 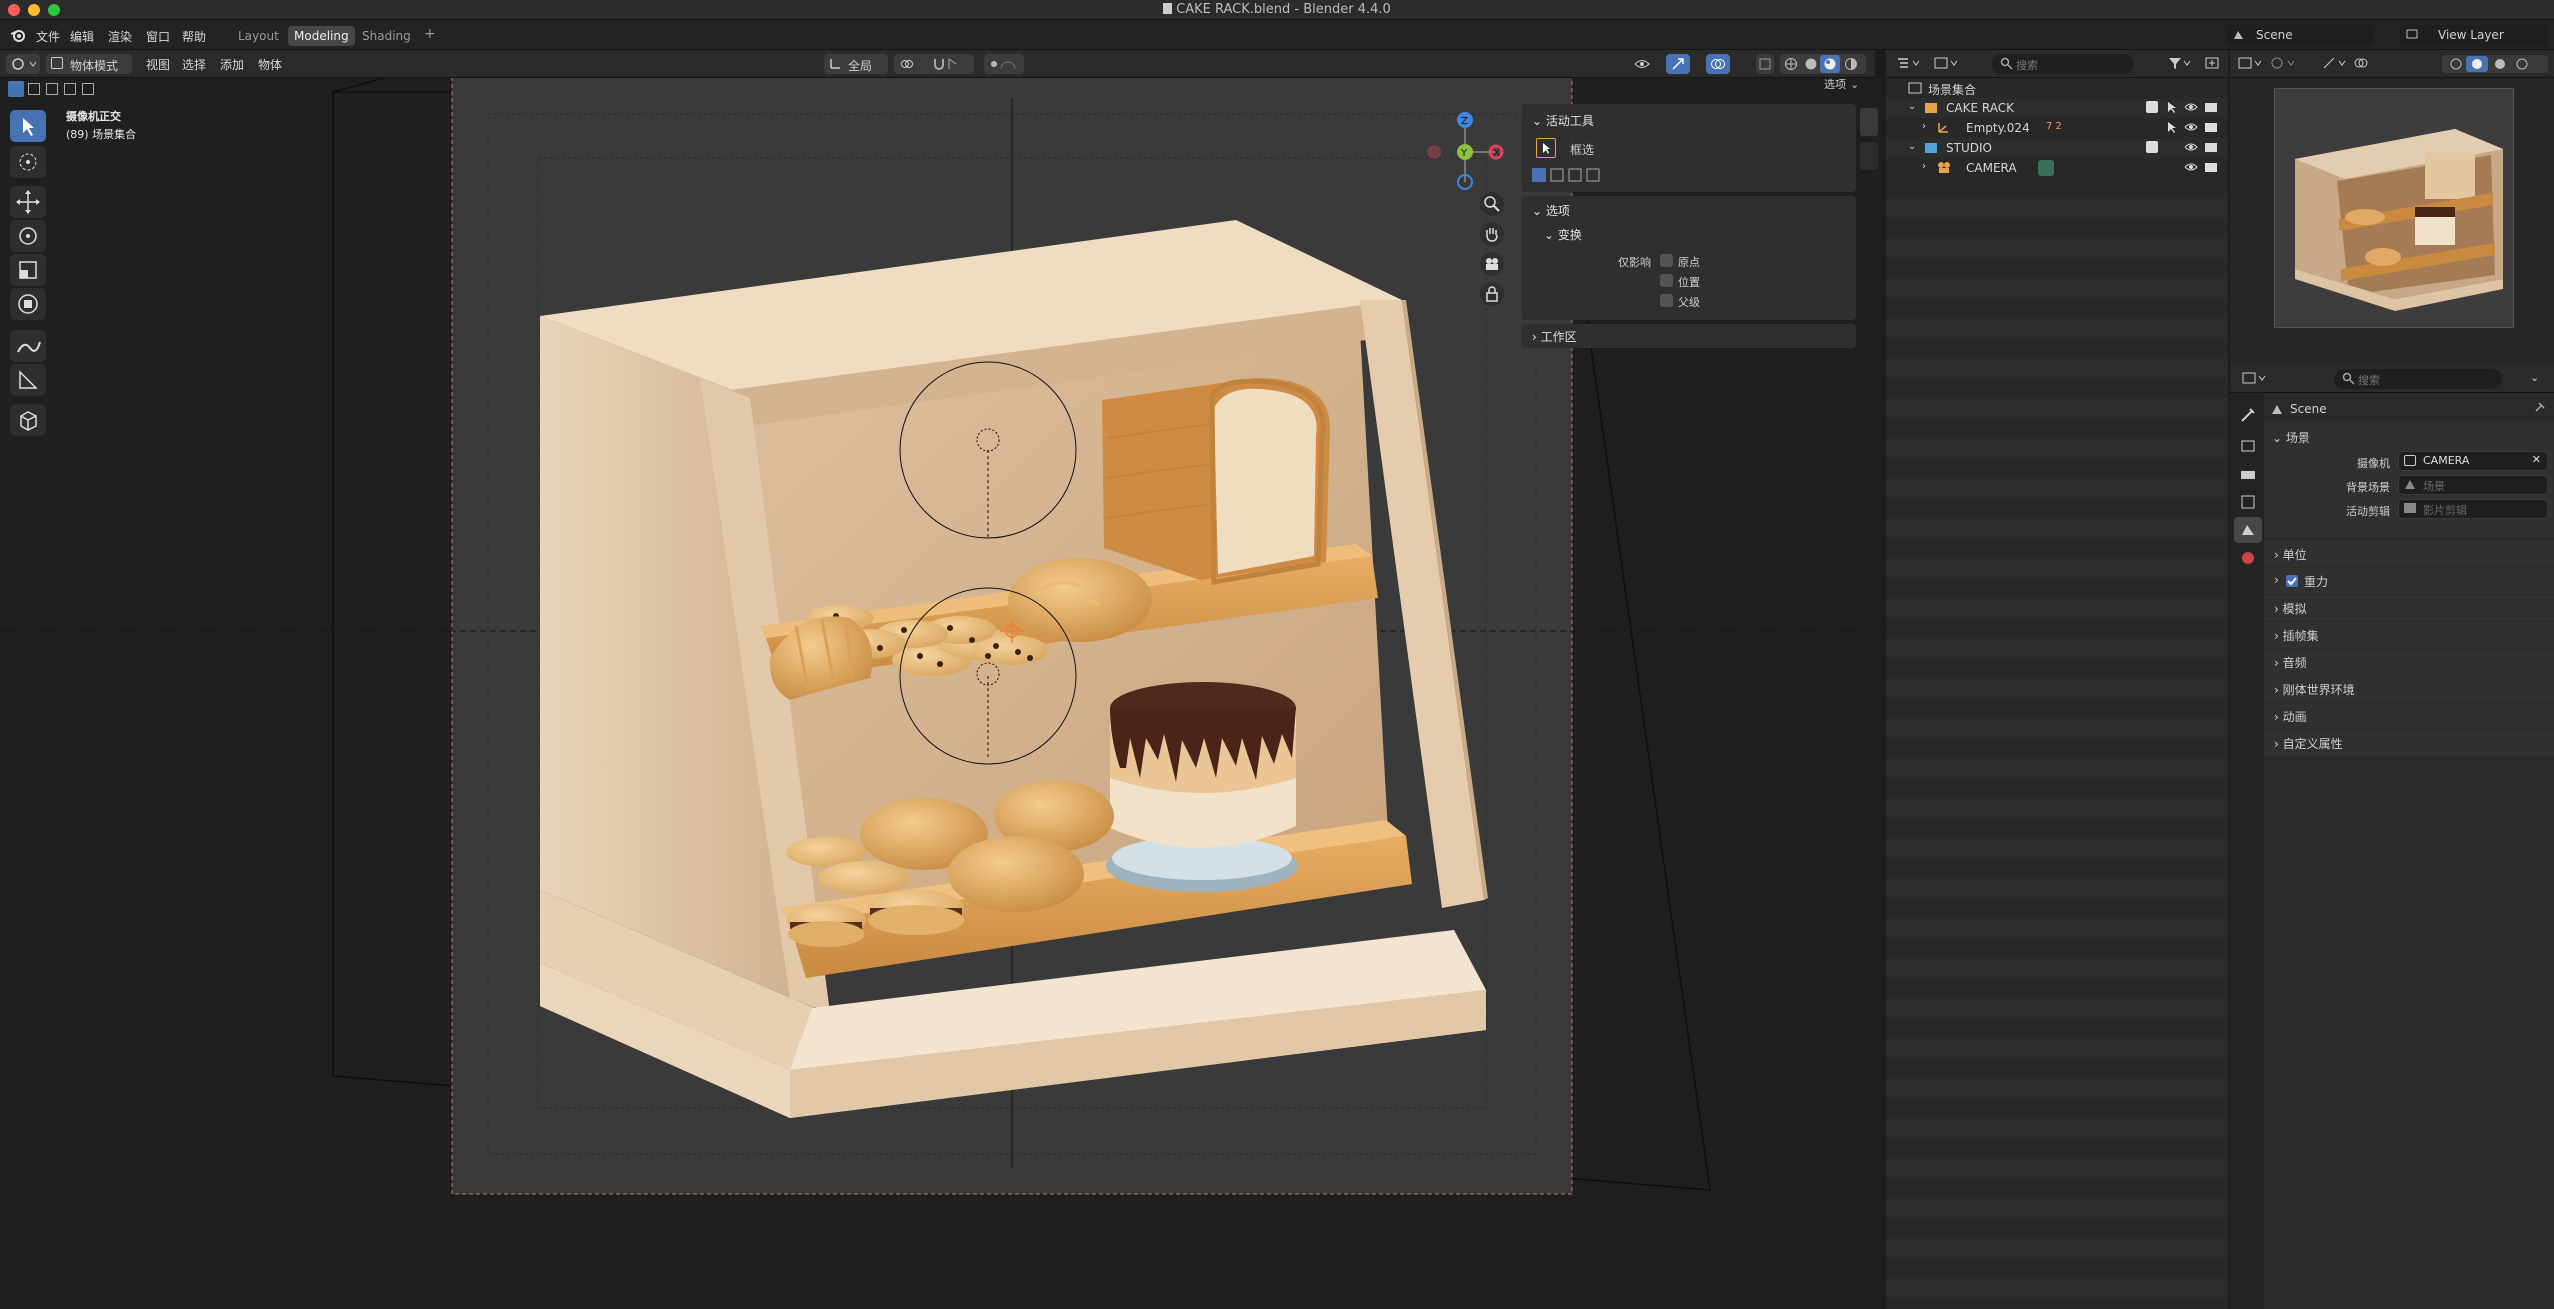 What do you see at coordinates (2291, 437) in the screenshot?
I see `scene-section-header: ⌄ 场景` at bounding box center [2291, 437].